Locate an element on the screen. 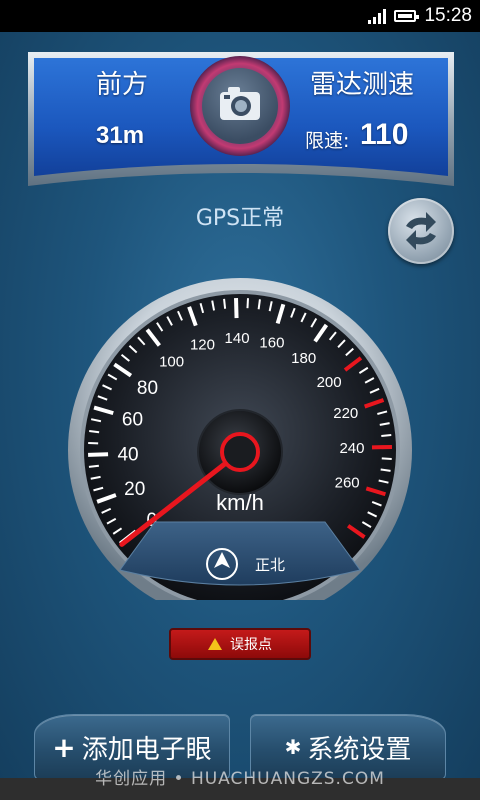  plus-icon: + is located at coordinates (64, 747).